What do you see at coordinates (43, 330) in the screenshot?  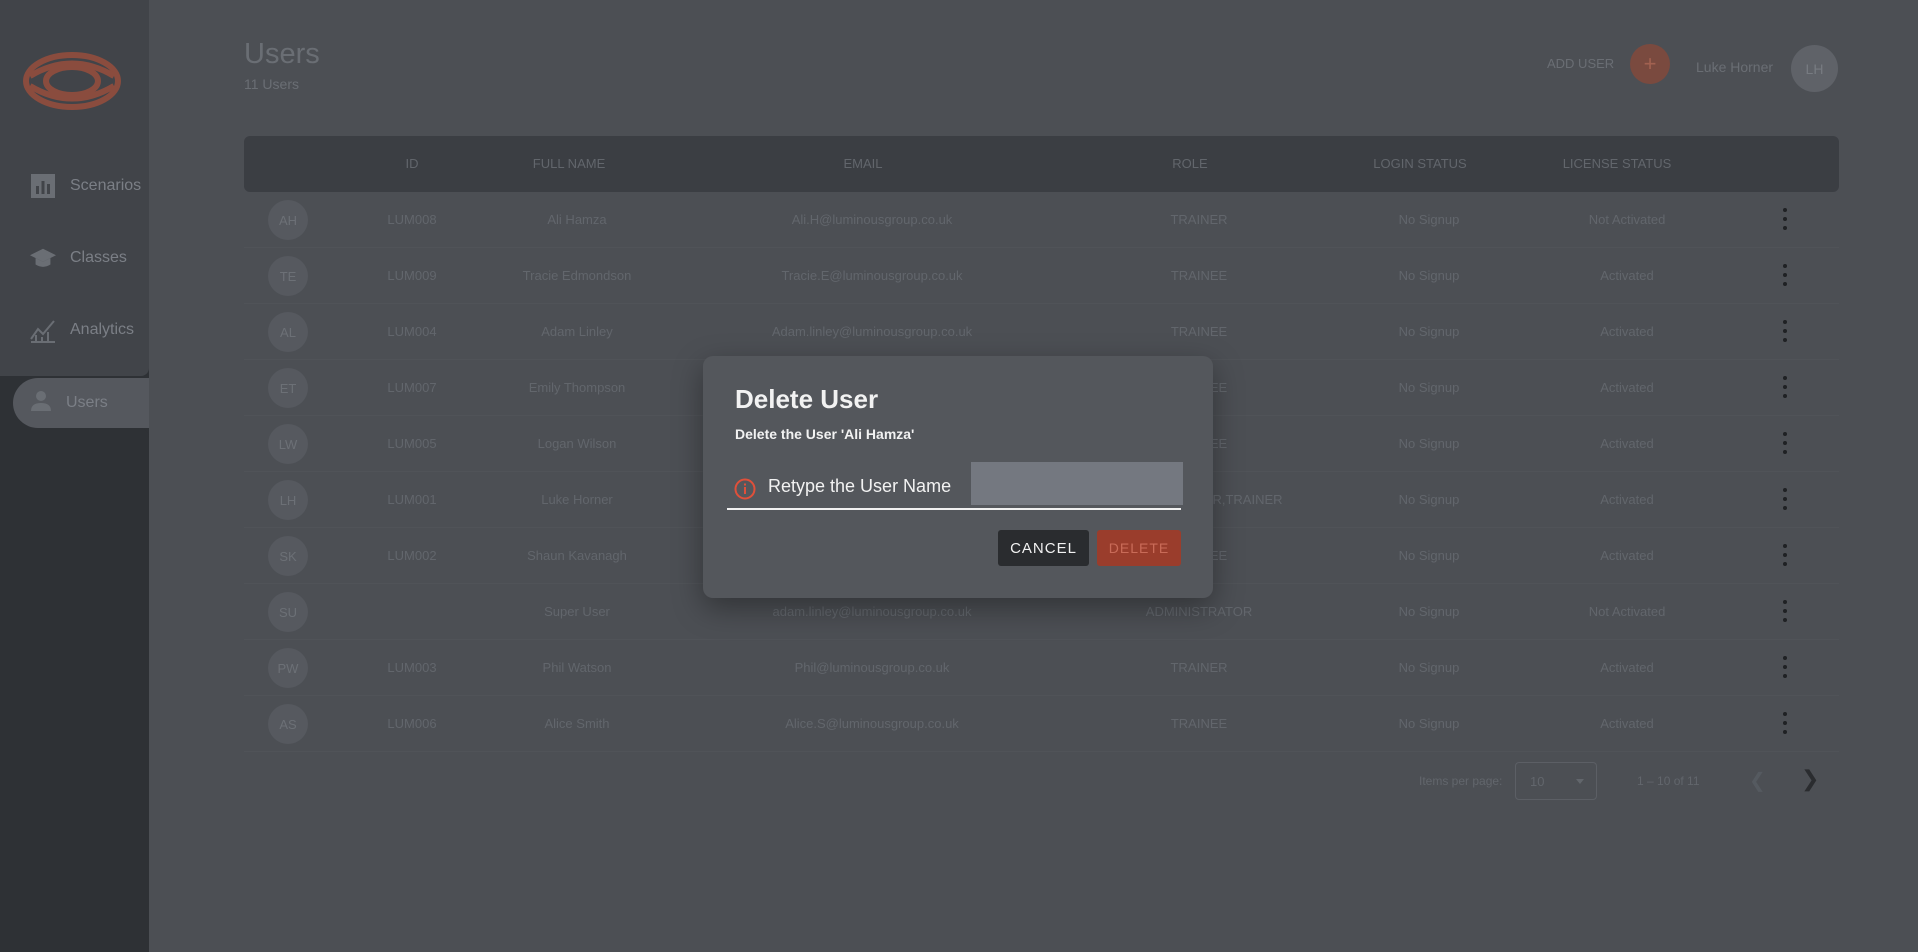 I see `analytics-icon` at bounding box center [43, 330].